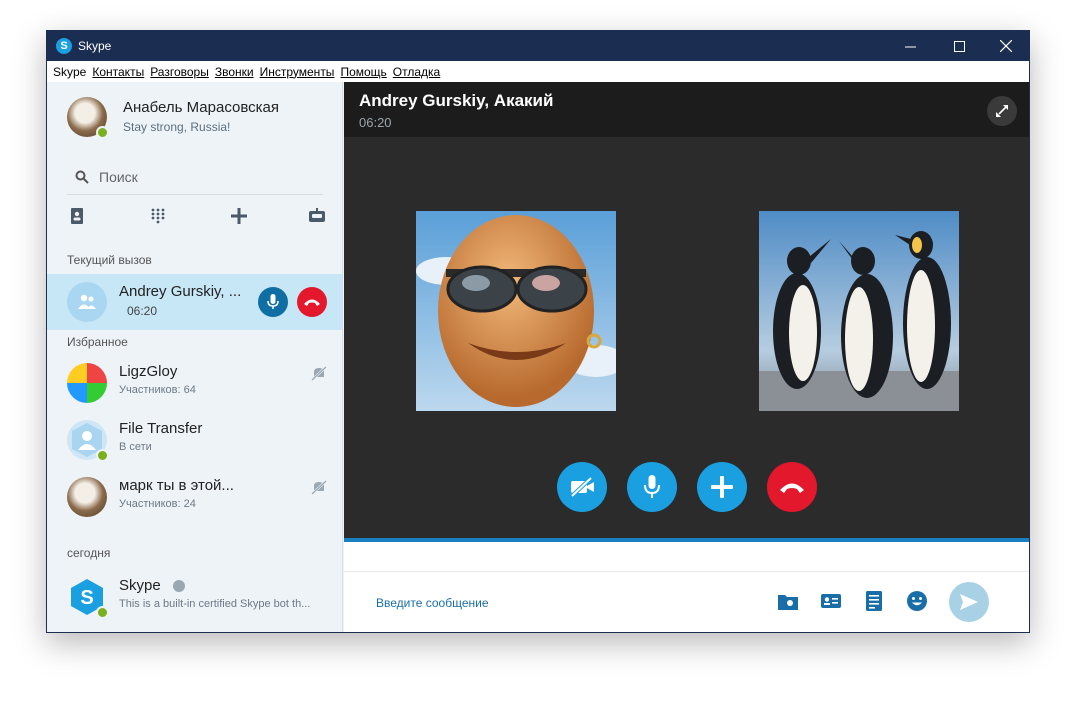 This screenshot has width=1076, height=712. I want to click on call-hangup-button, so click(312, 302).